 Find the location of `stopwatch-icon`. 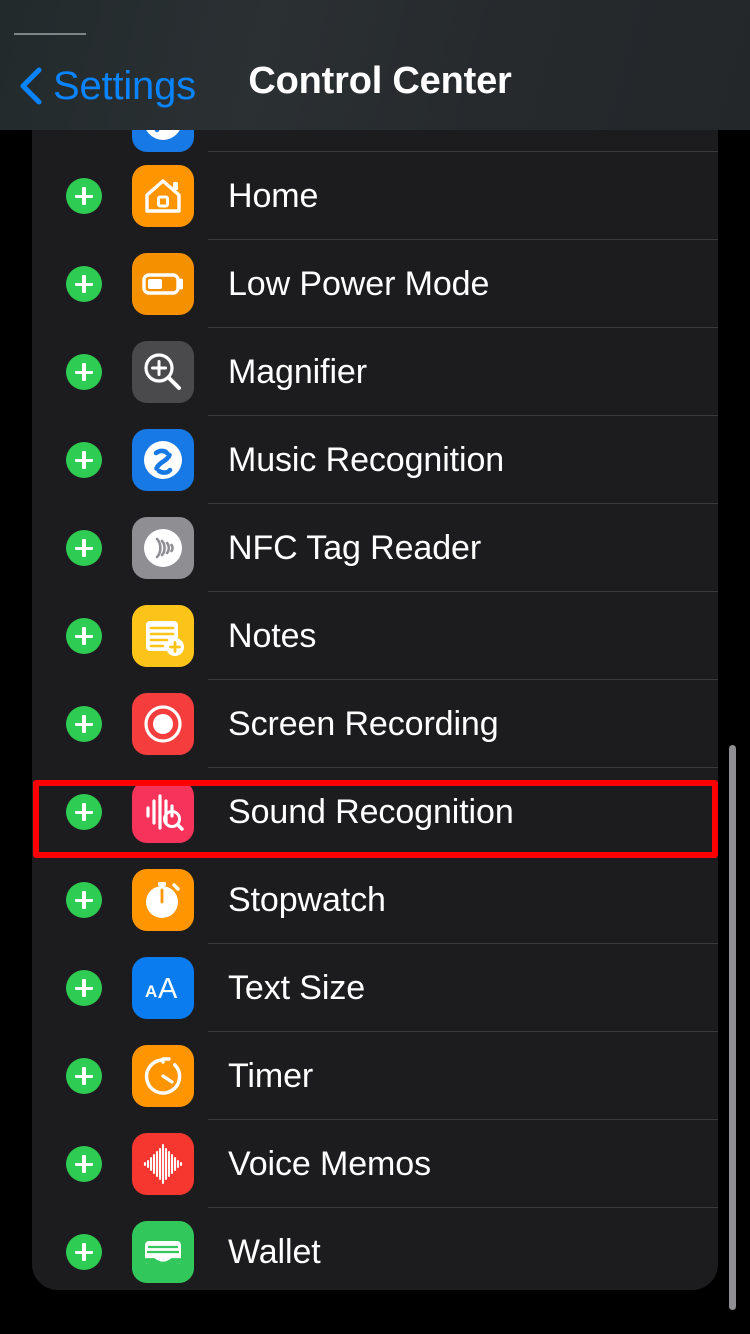

stopwatch-icon is located at coordinates (163, 900).